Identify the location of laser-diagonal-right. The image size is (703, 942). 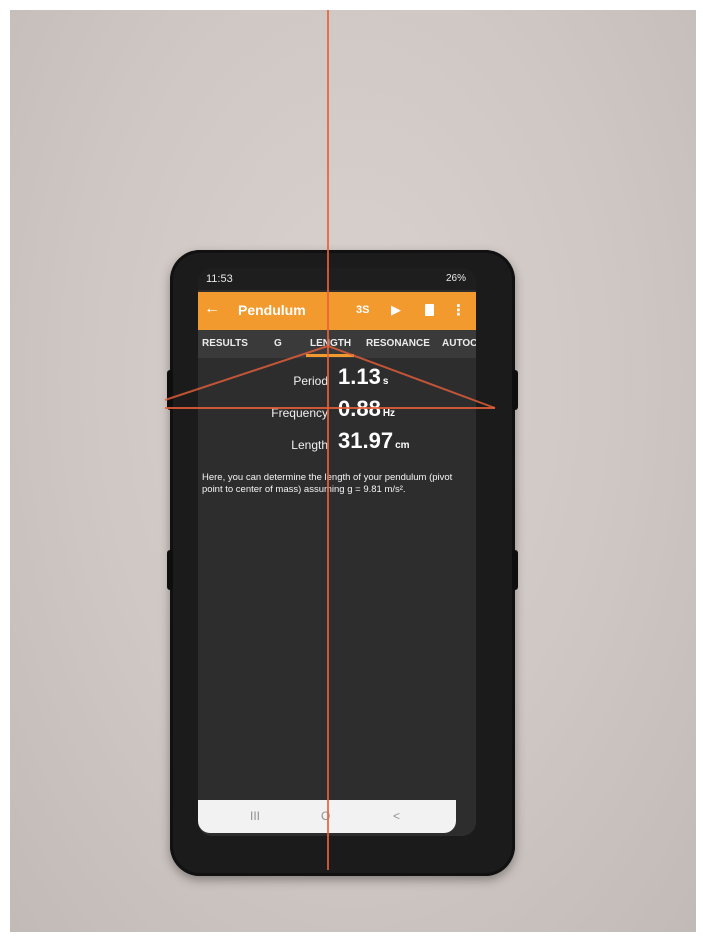
(411, 377).